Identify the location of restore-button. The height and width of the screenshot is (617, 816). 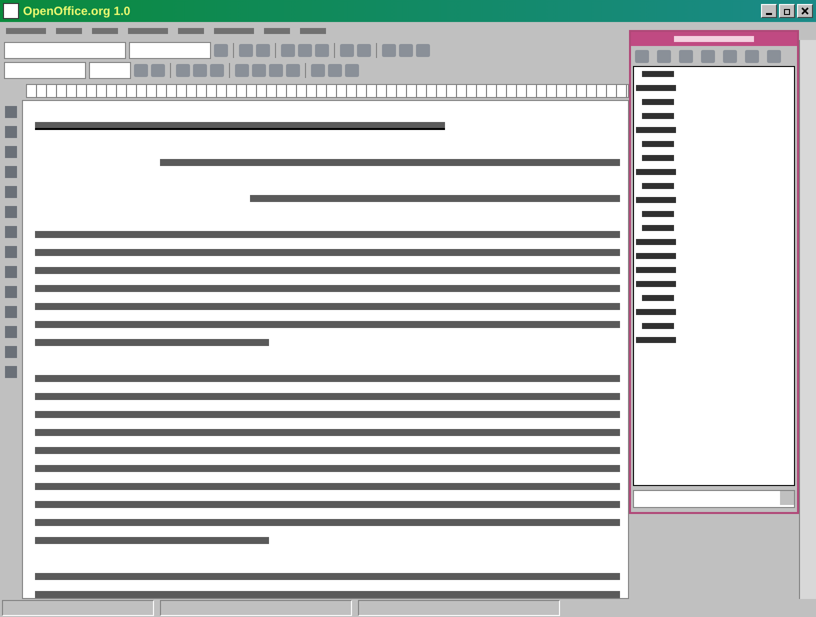
(787, 11).